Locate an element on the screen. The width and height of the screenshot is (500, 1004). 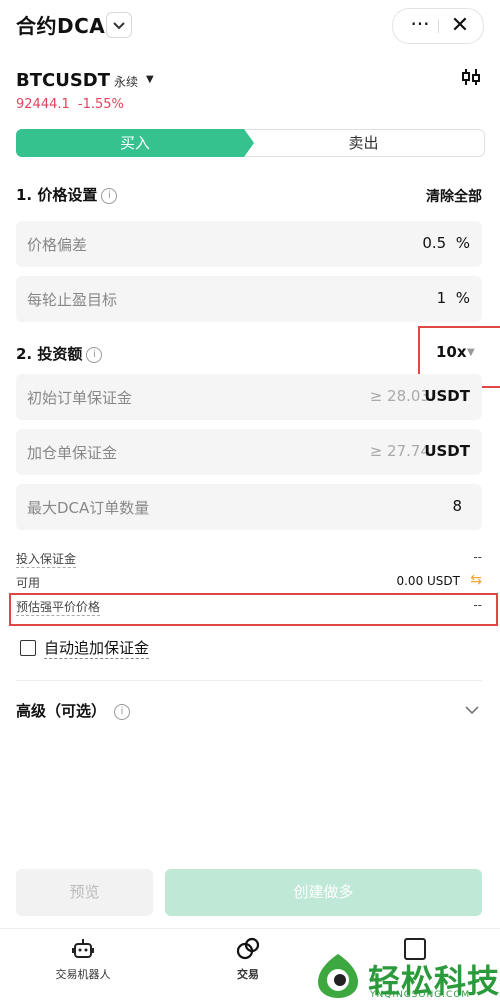
window-controls: ··· ✕ is located at coordinates (438, 26).